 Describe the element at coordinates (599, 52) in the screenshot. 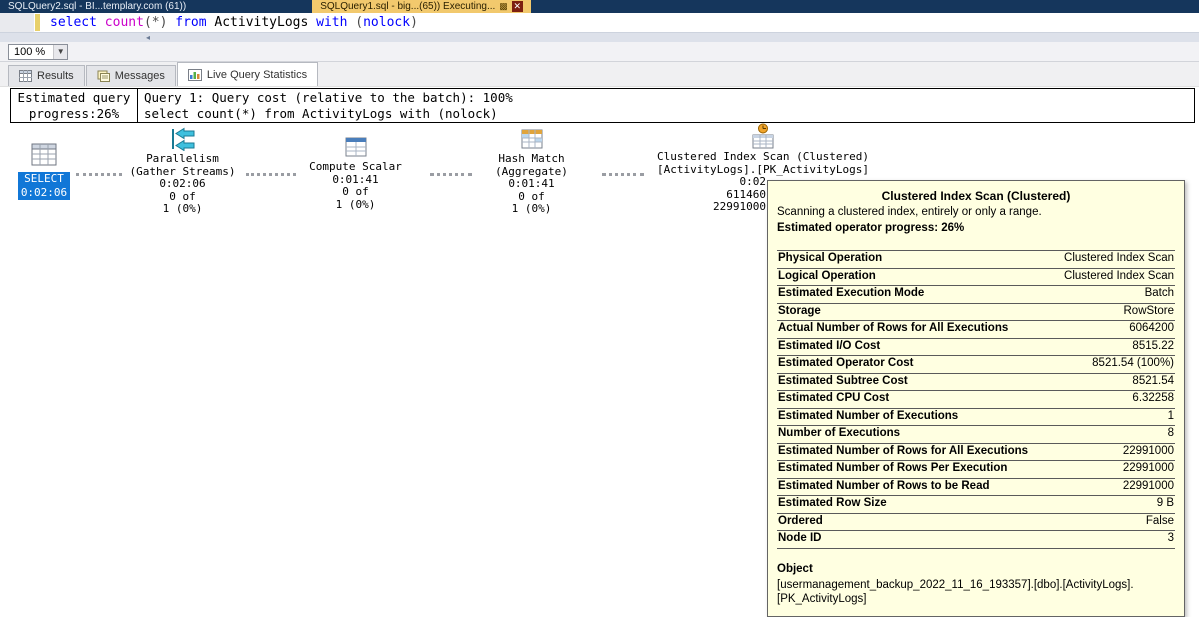

I see `plan-toolbar: 100 % ▼` at that location.